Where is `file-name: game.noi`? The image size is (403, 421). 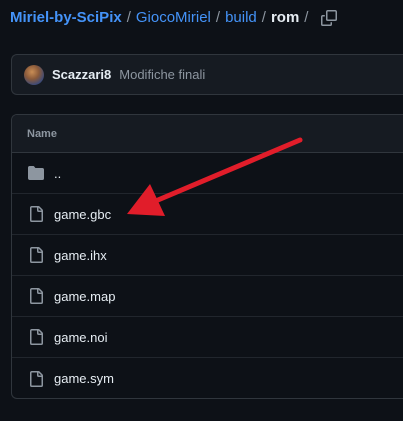 file-name: game.noi is located at coordinates (80, 337).